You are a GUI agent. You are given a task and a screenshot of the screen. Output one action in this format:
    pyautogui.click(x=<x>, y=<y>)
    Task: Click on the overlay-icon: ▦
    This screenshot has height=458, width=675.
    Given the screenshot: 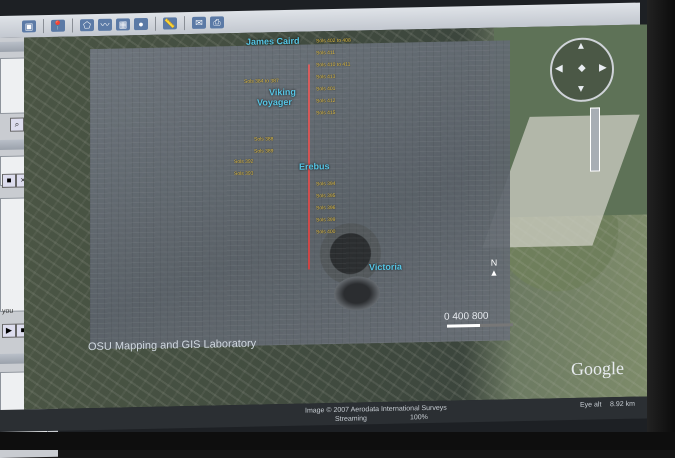 What is the action you would take?
    pyautogui.click(x=123, y=24)
    